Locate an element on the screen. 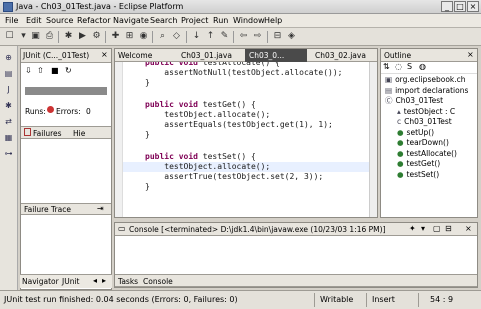 The width and height of the screenshot is (481, 309). browsing-perspective-icon: ▦ is located at coordinates (8, 137).